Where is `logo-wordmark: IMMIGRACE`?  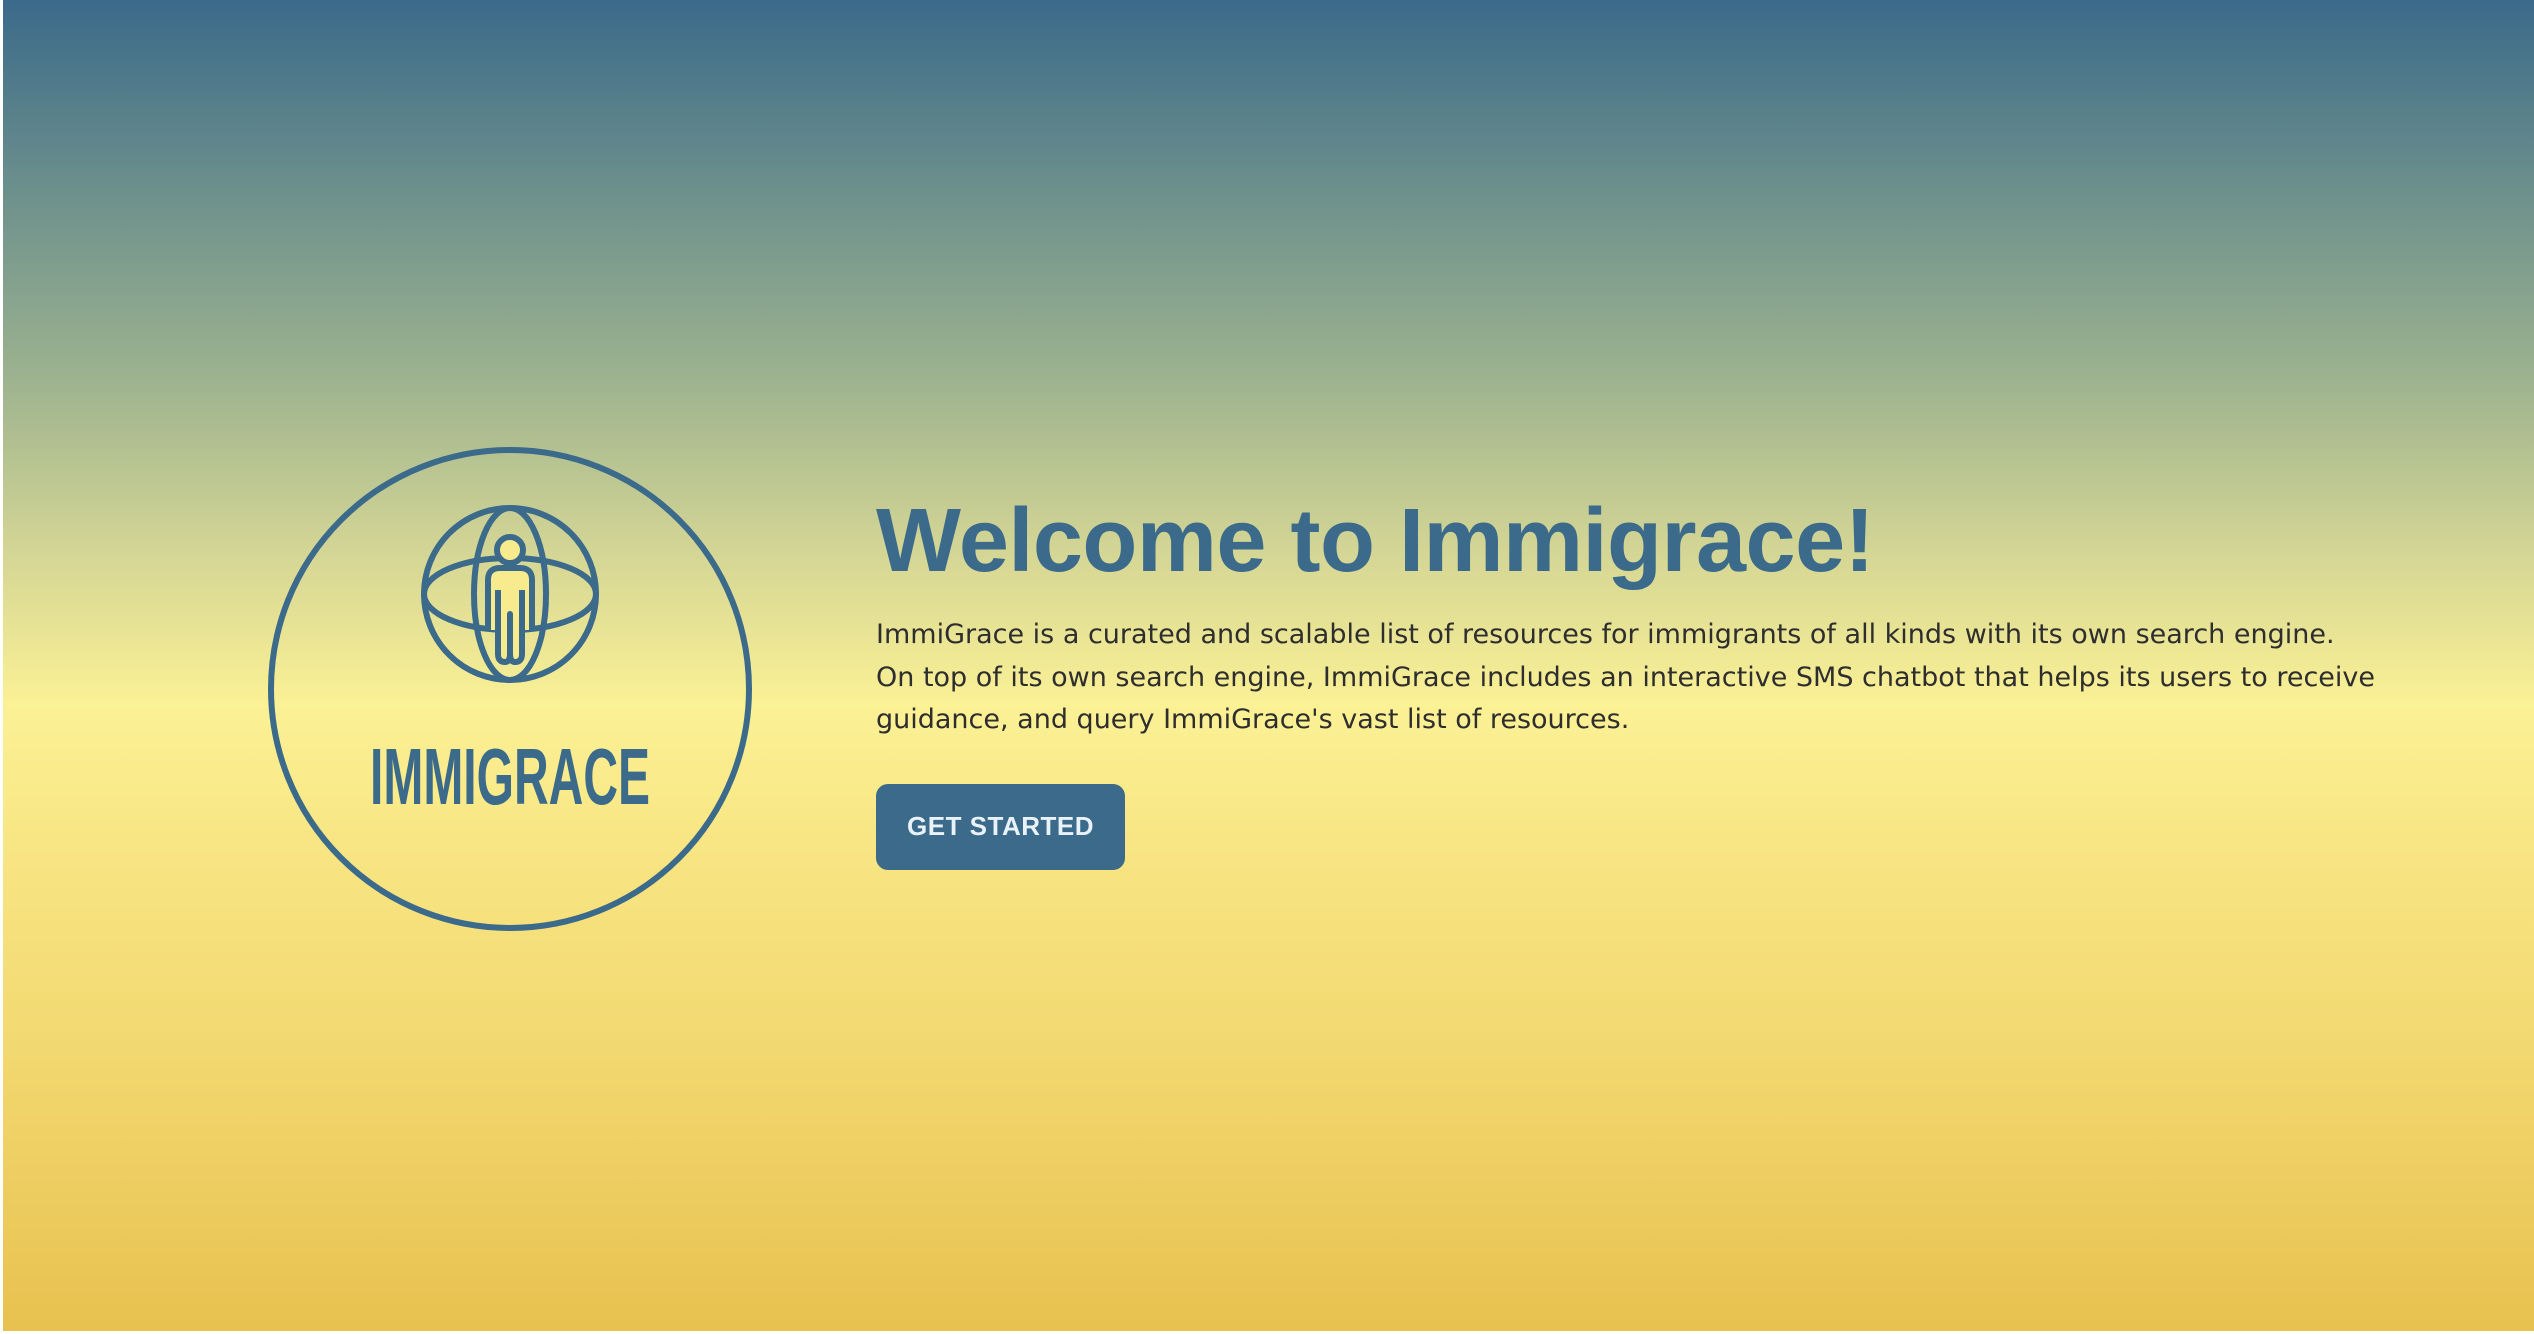
logo-wordmark: IMMIGRACE is located at coordinates (510, 776).